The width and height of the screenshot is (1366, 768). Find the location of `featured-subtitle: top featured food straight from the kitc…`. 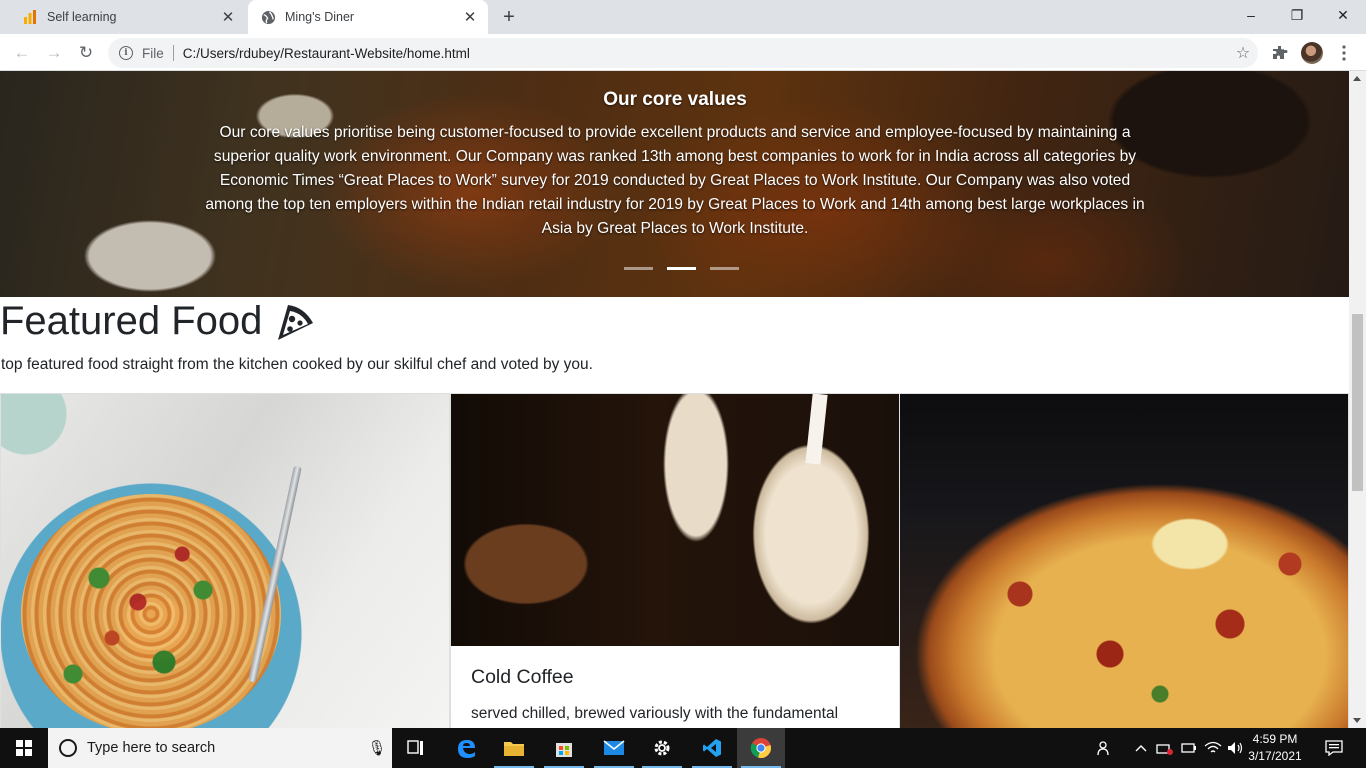

featured-subtitle: top featured food straight from the kitc… is located at coordinates (297, 364).